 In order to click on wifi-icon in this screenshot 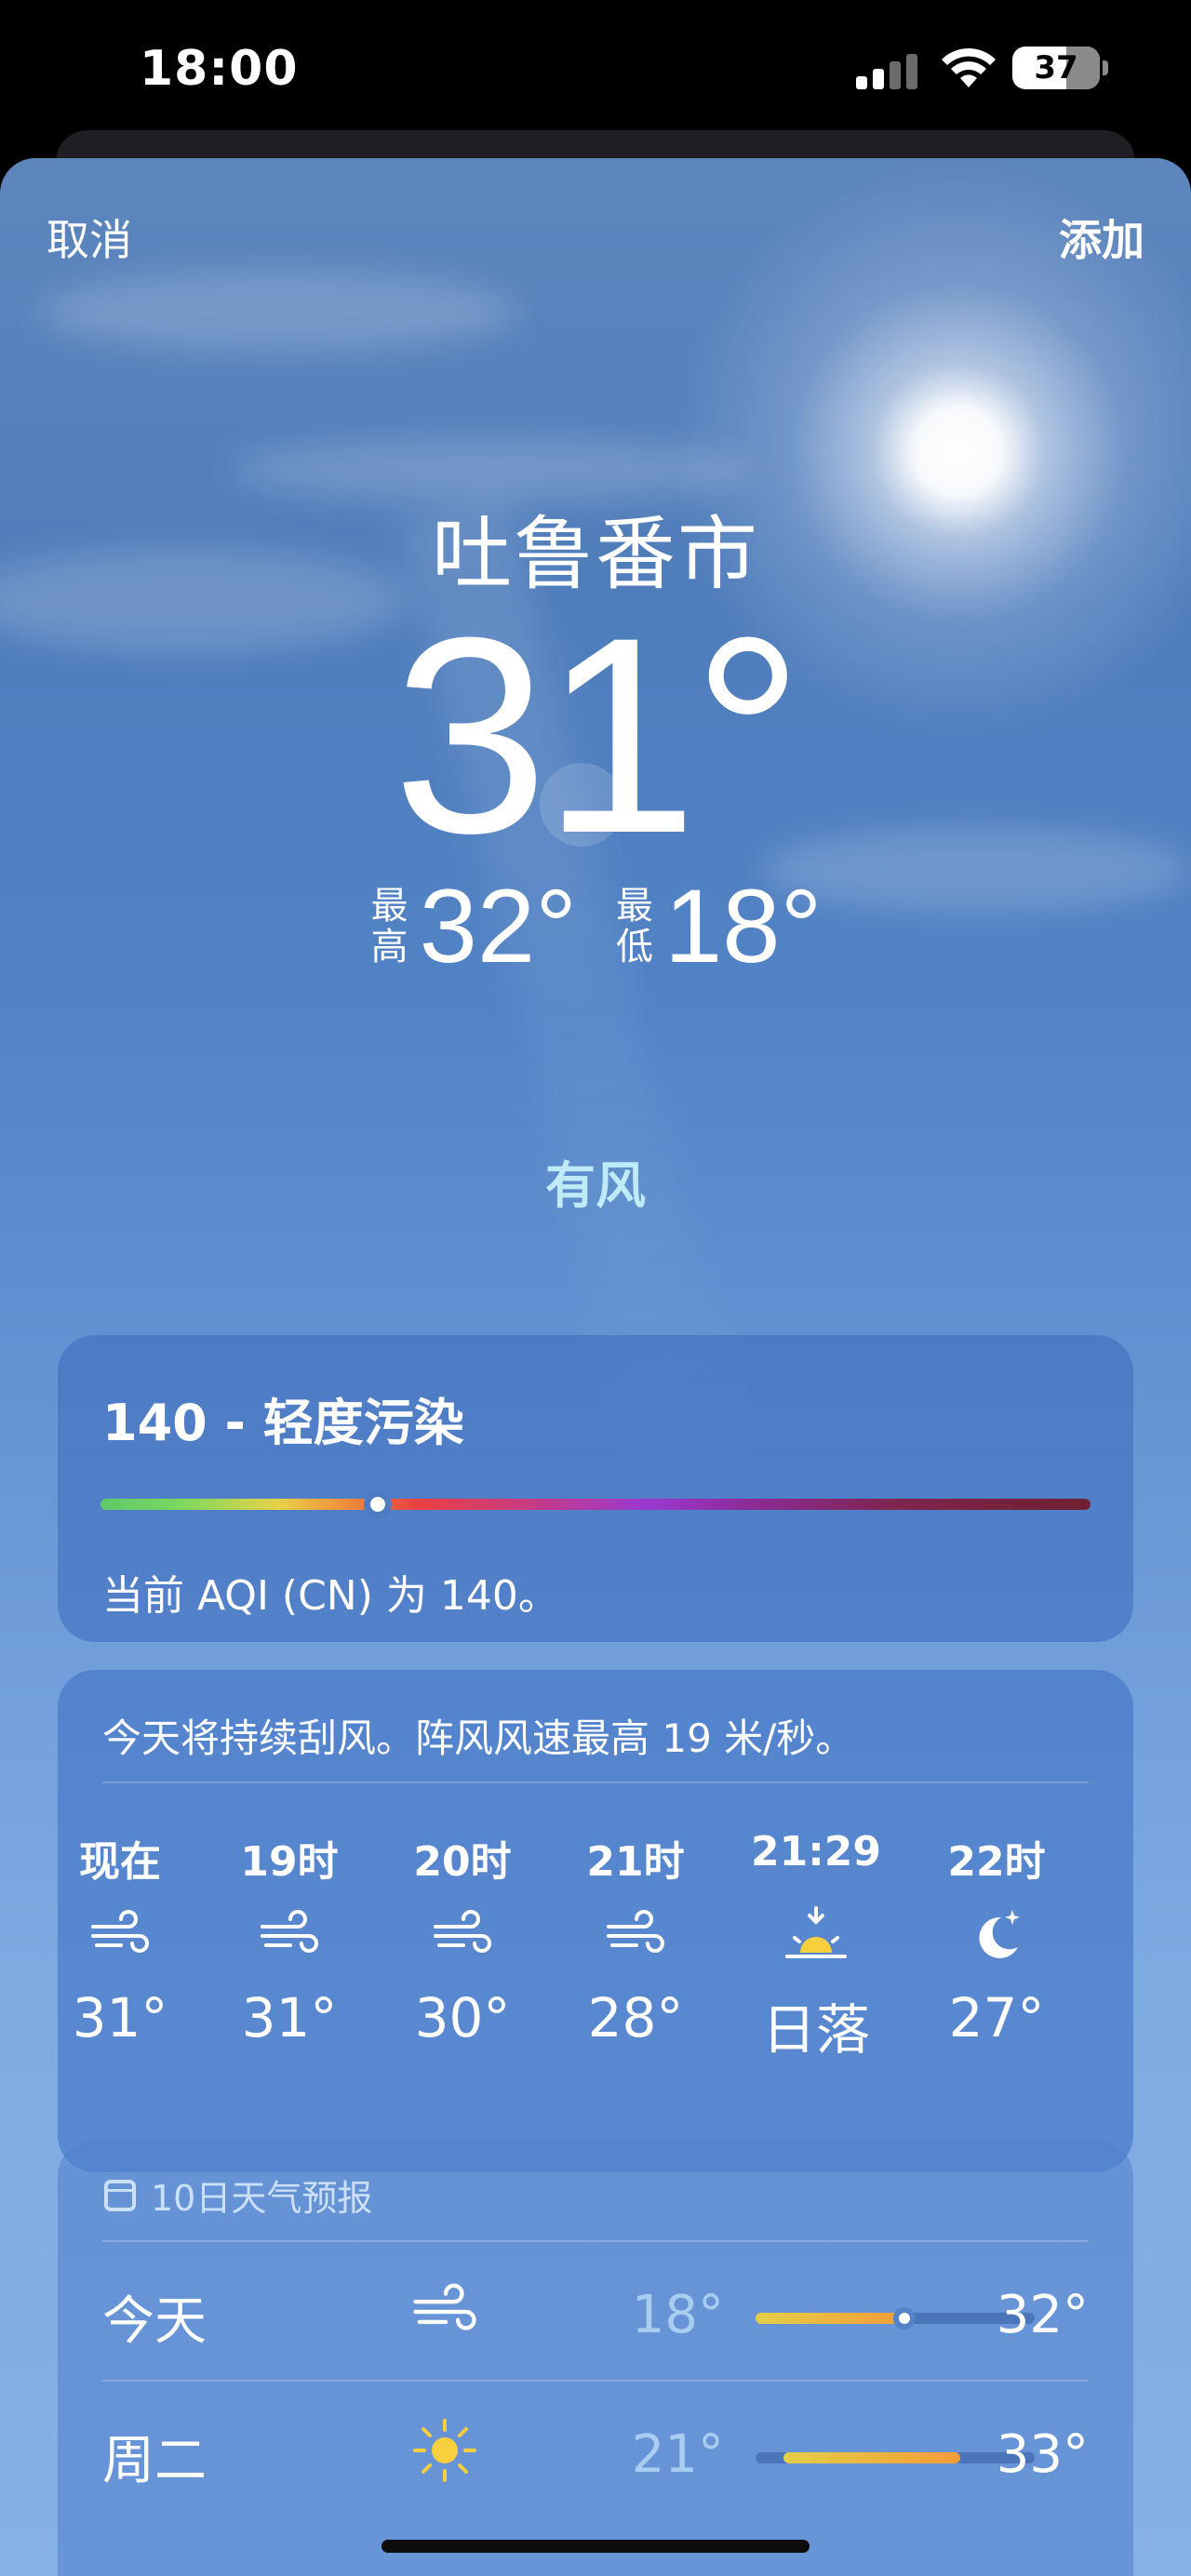, I will do `click(969, 67)`.